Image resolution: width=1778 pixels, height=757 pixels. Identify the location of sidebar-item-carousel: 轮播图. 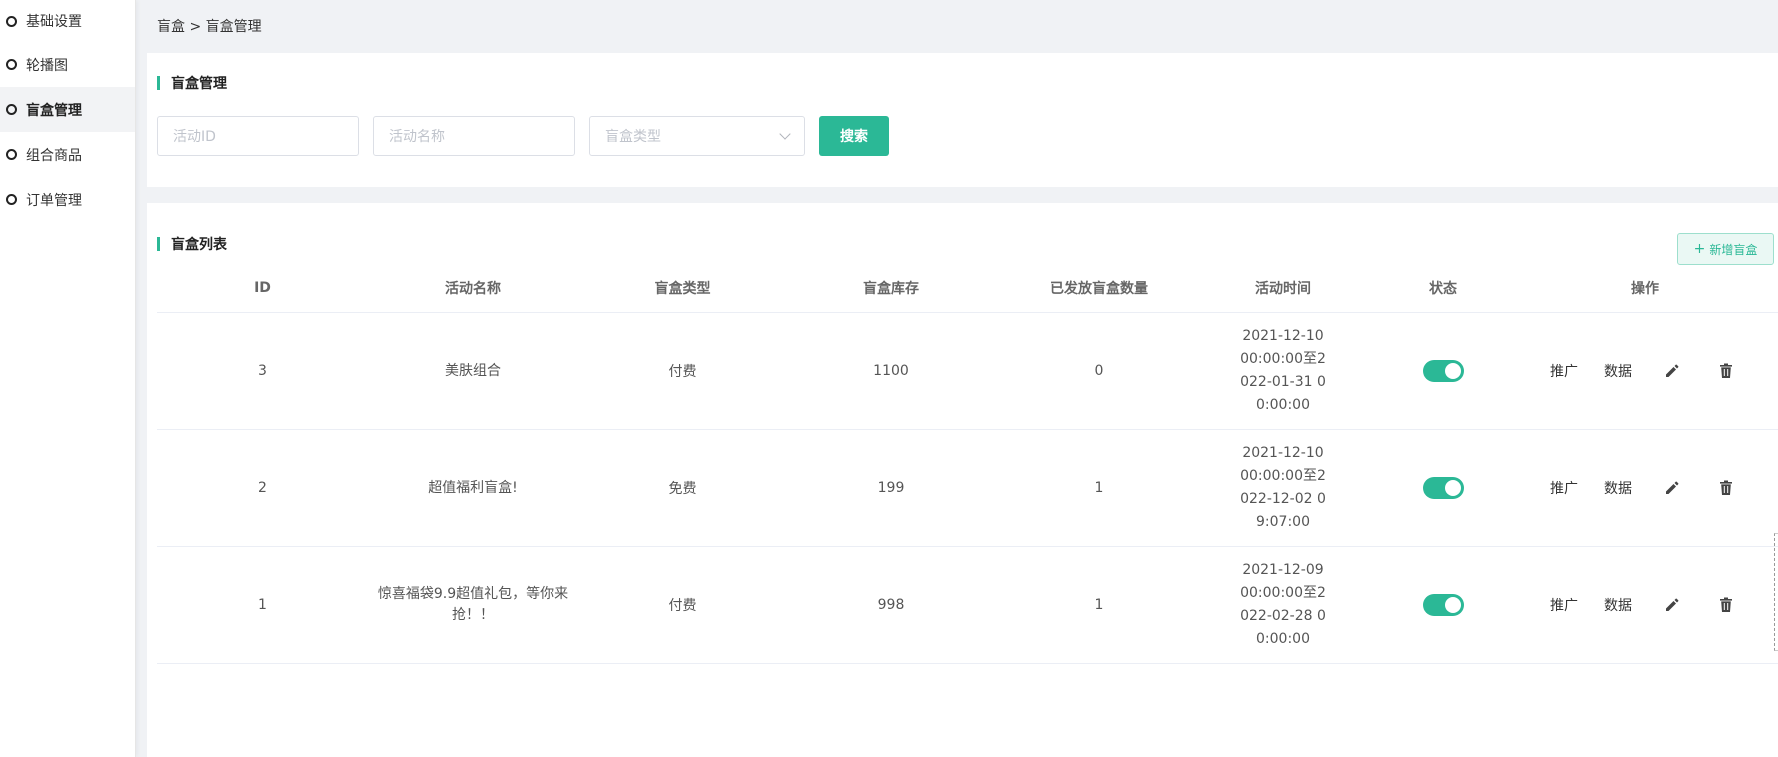
(67, 64).